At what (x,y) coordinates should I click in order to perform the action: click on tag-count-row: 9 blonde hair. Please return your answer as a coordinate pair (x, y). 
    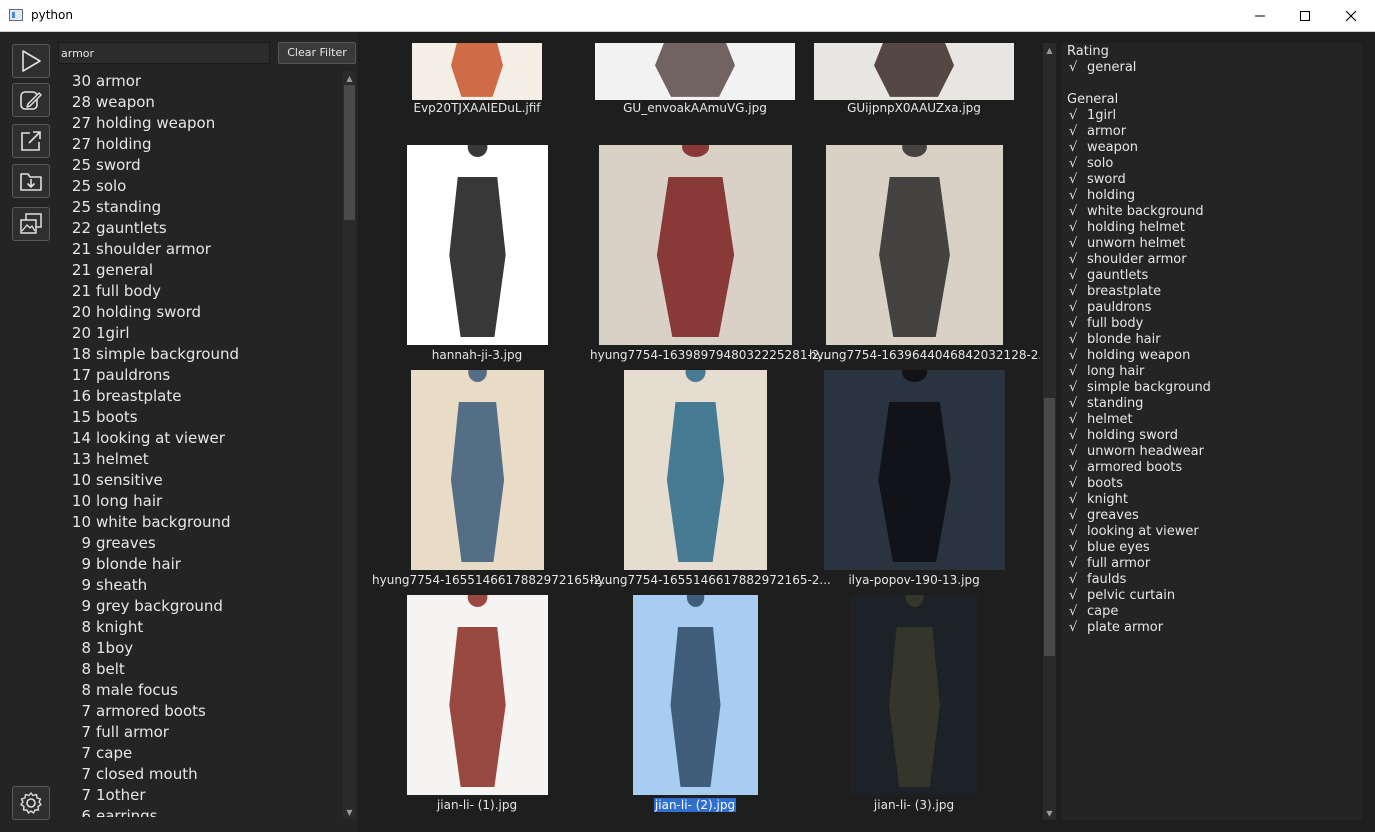
    Looking at the image, I should click on (200, 564).